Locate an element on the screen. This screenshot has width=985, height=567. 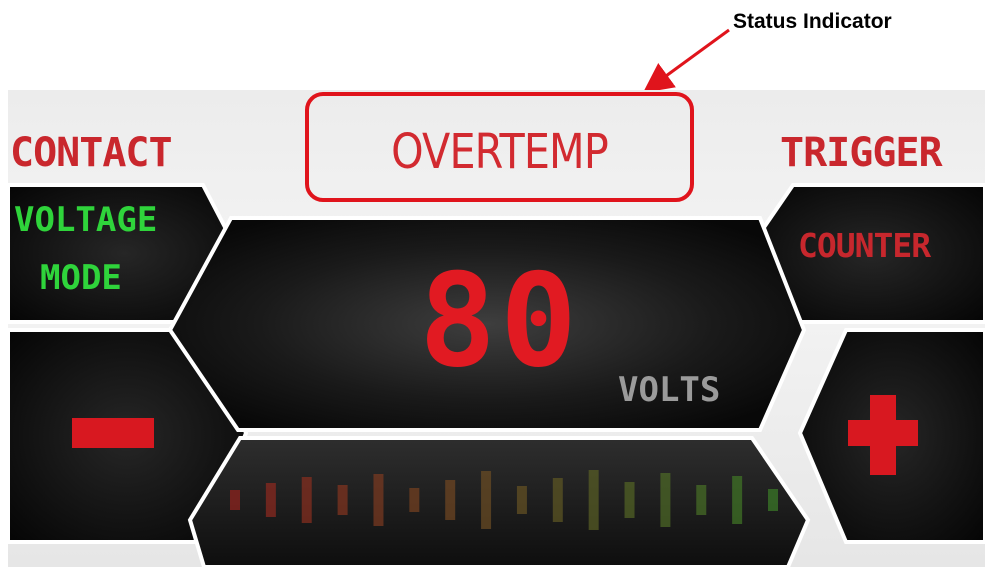
voltage-readout: 80 is located at coordinates (500, 321).